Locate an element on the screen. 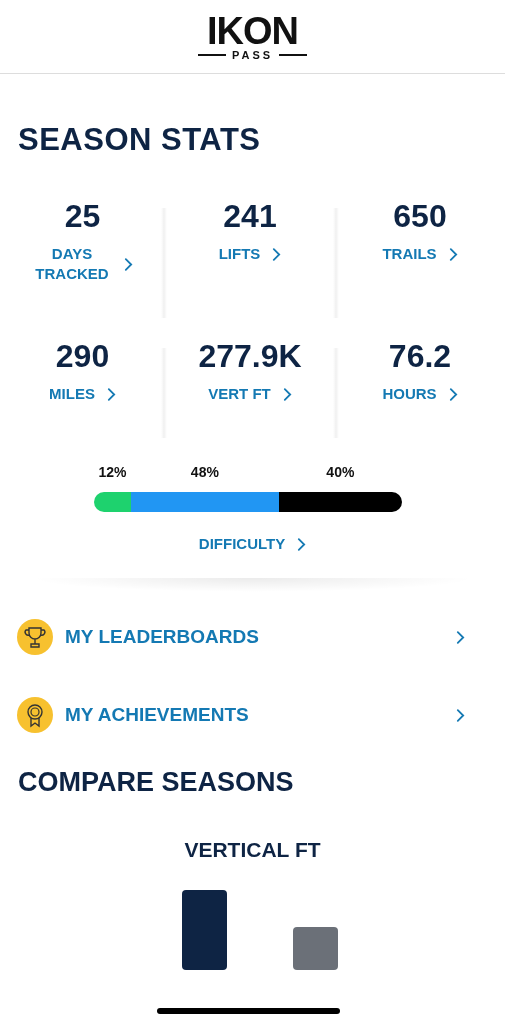 The width and height of the screenshot is (505, 1024). chart-title: VERTICAL FT is located at coordinates (252, 850).